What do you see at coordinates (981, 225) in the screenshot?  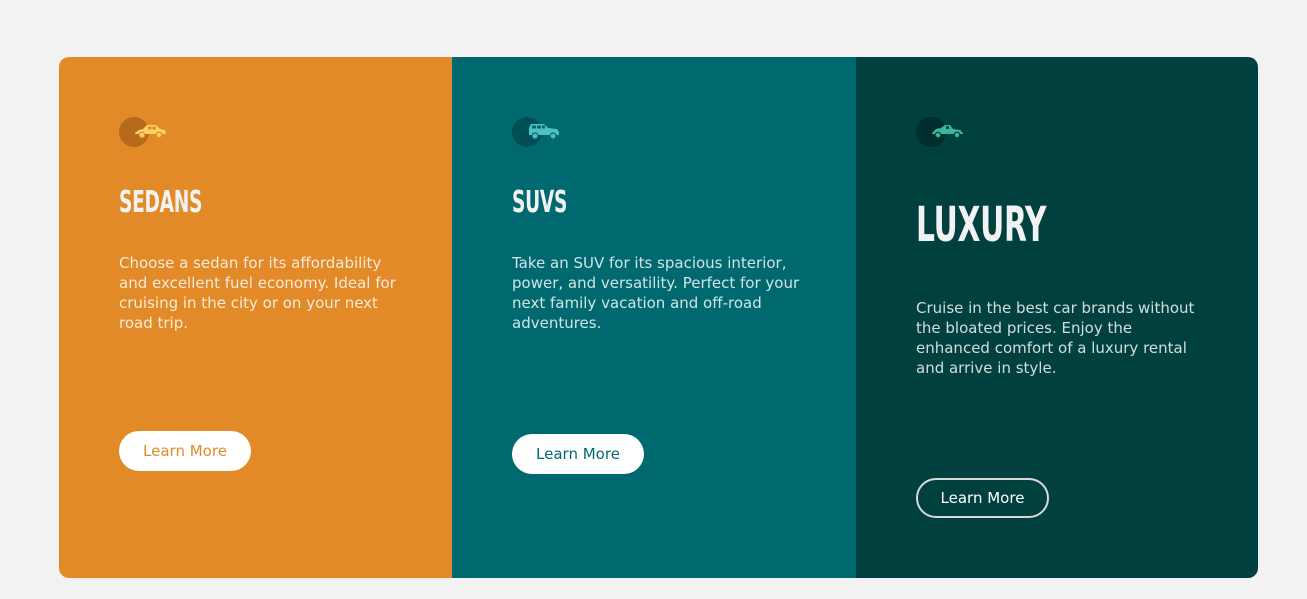 I see `card-title: LUXURY` at bounding box center [981, 225].